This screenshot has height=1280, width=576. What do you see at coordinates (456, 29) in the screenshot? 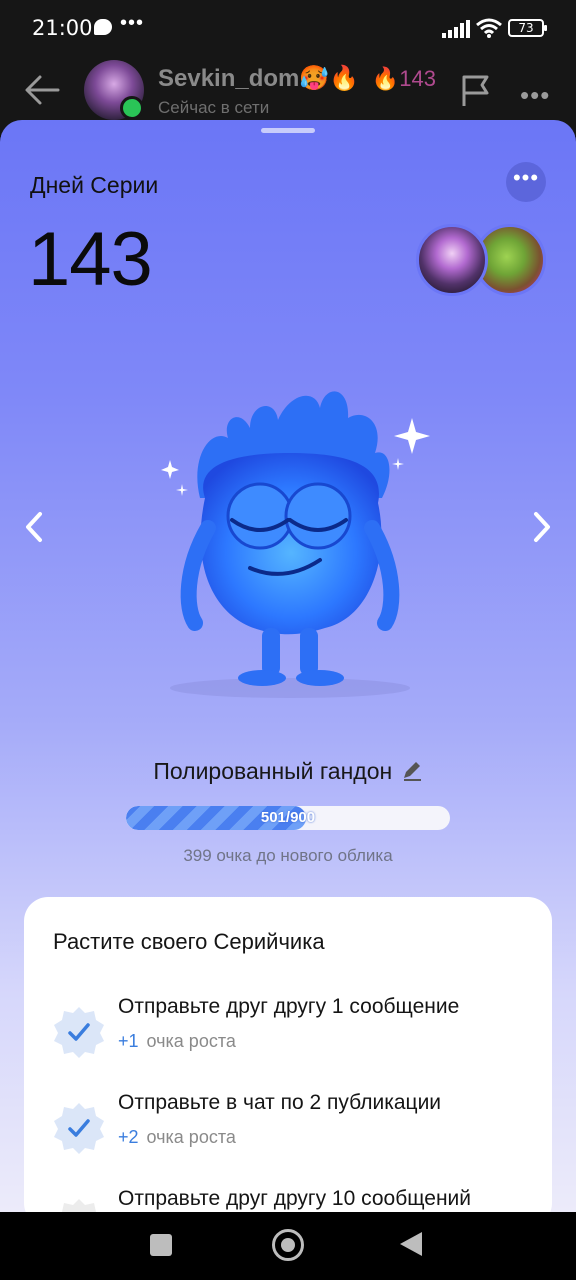
I see `signal-icon` at bounding box center [456, 29].